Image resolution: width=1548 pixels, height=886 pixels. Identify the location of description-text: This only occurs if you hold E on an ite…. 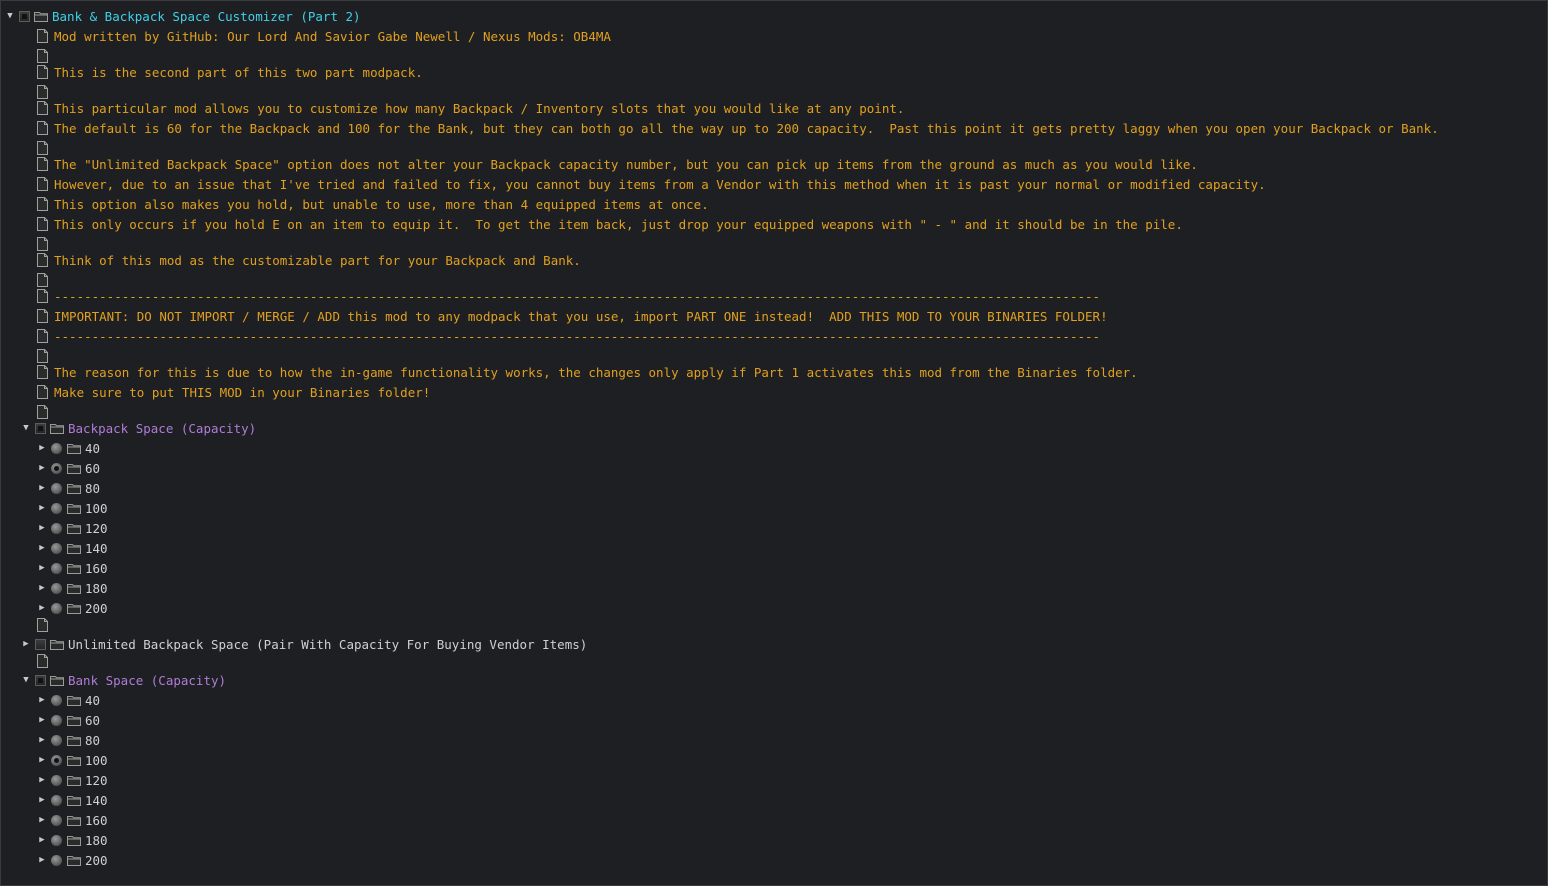
(618, 224).